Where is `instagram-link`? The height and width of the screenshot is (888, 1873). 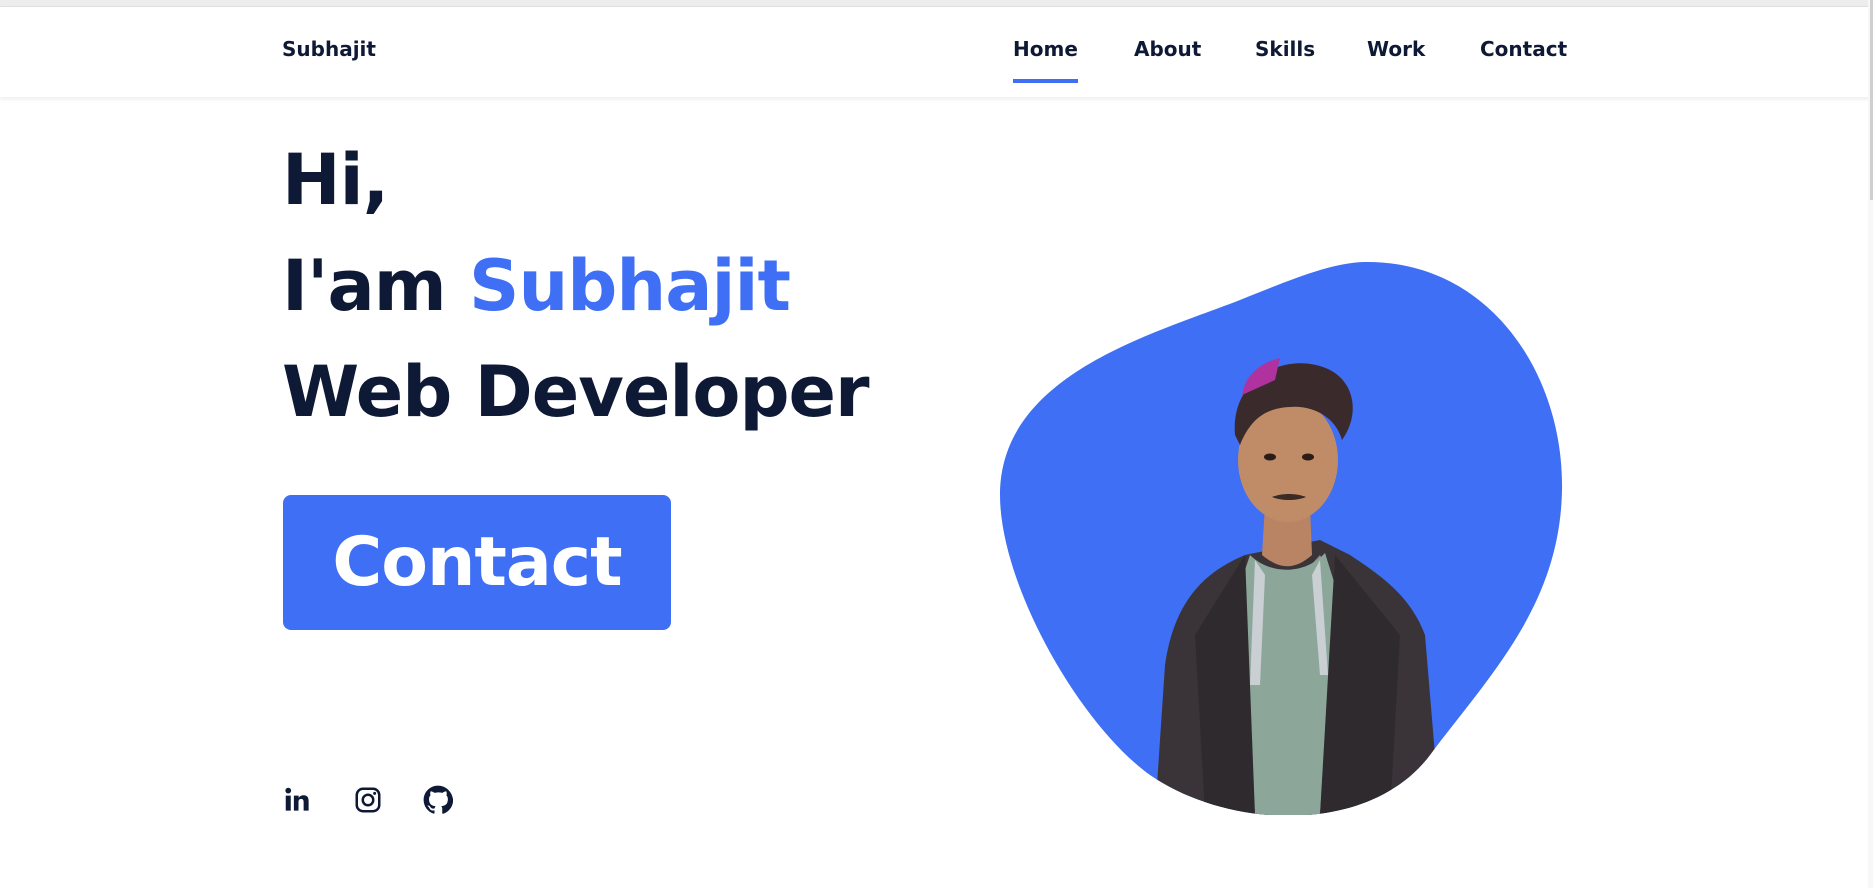
instagram-link is located at coordinates (368, 800).